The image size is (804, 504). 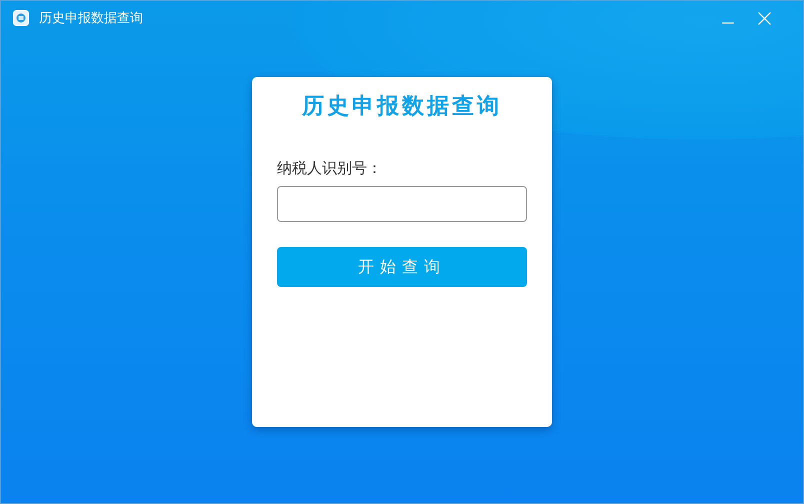 I want to click on card-heading: 历史申报数据查询, so click(x=402, y=107).